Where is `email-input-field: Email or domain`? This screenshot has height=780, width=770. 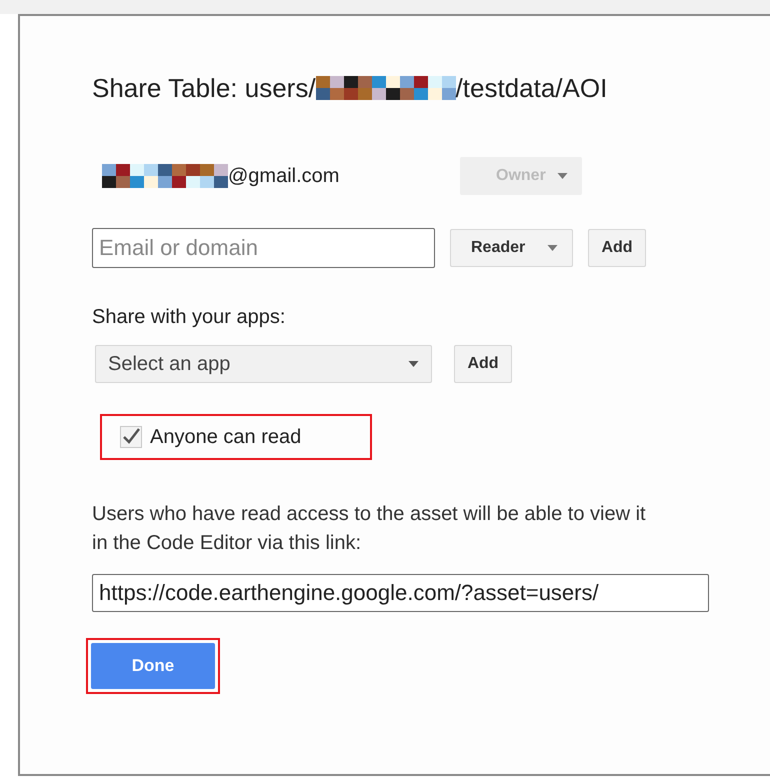 email-input-field: Email or domain is located at coordinates (263, 248).